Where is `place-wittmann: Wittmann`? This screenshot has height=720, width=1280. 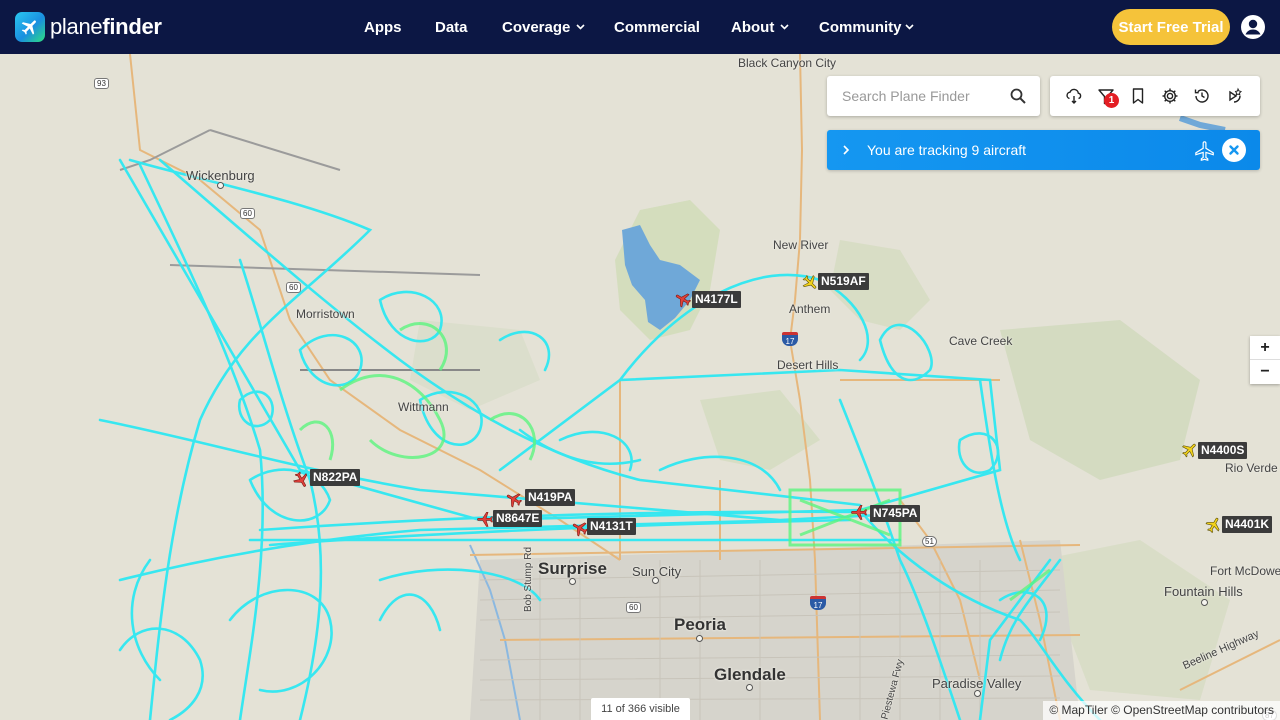
place-wittmann: Wittmann is located at coordinates (423, 407).